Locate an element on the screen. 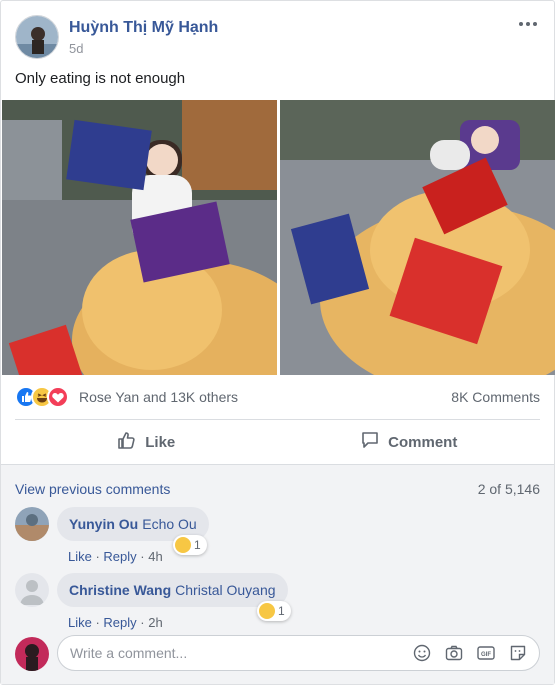 The width and height of the screenshot is (555, 685). comments-pager: 2 of 5,146 is located at coordinates (508, 489).